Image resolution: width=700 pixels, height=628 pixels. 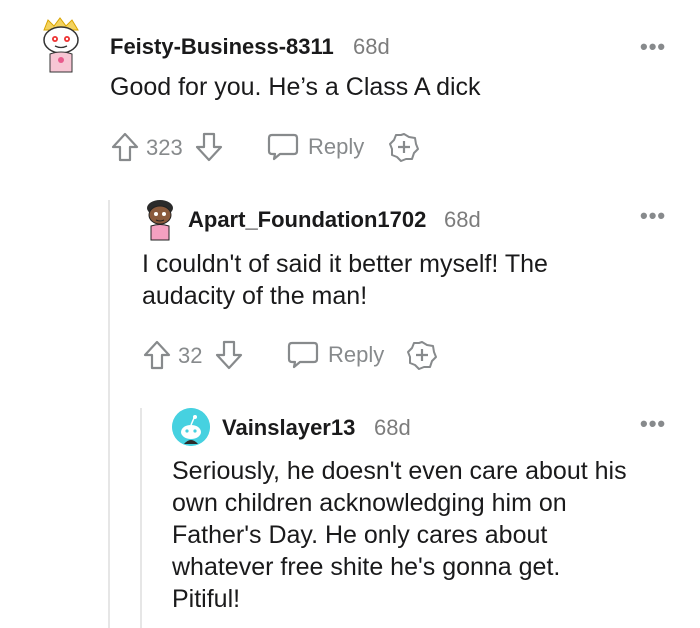 I want to click on vote-count: 323, so click(x=164, y=147).